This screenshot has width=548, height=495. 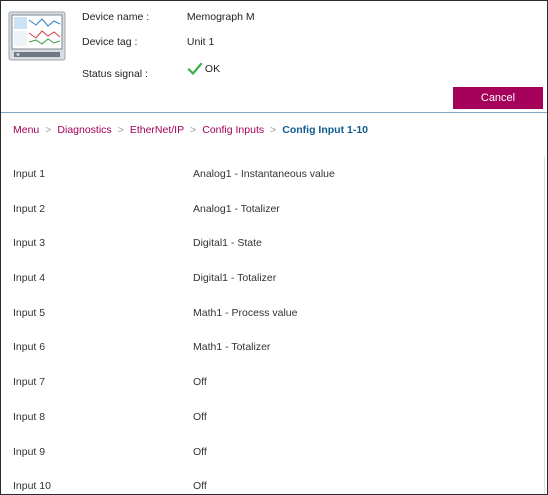 I want to click on breadcrumb-menu: Menu, so click(x=26, y=130).